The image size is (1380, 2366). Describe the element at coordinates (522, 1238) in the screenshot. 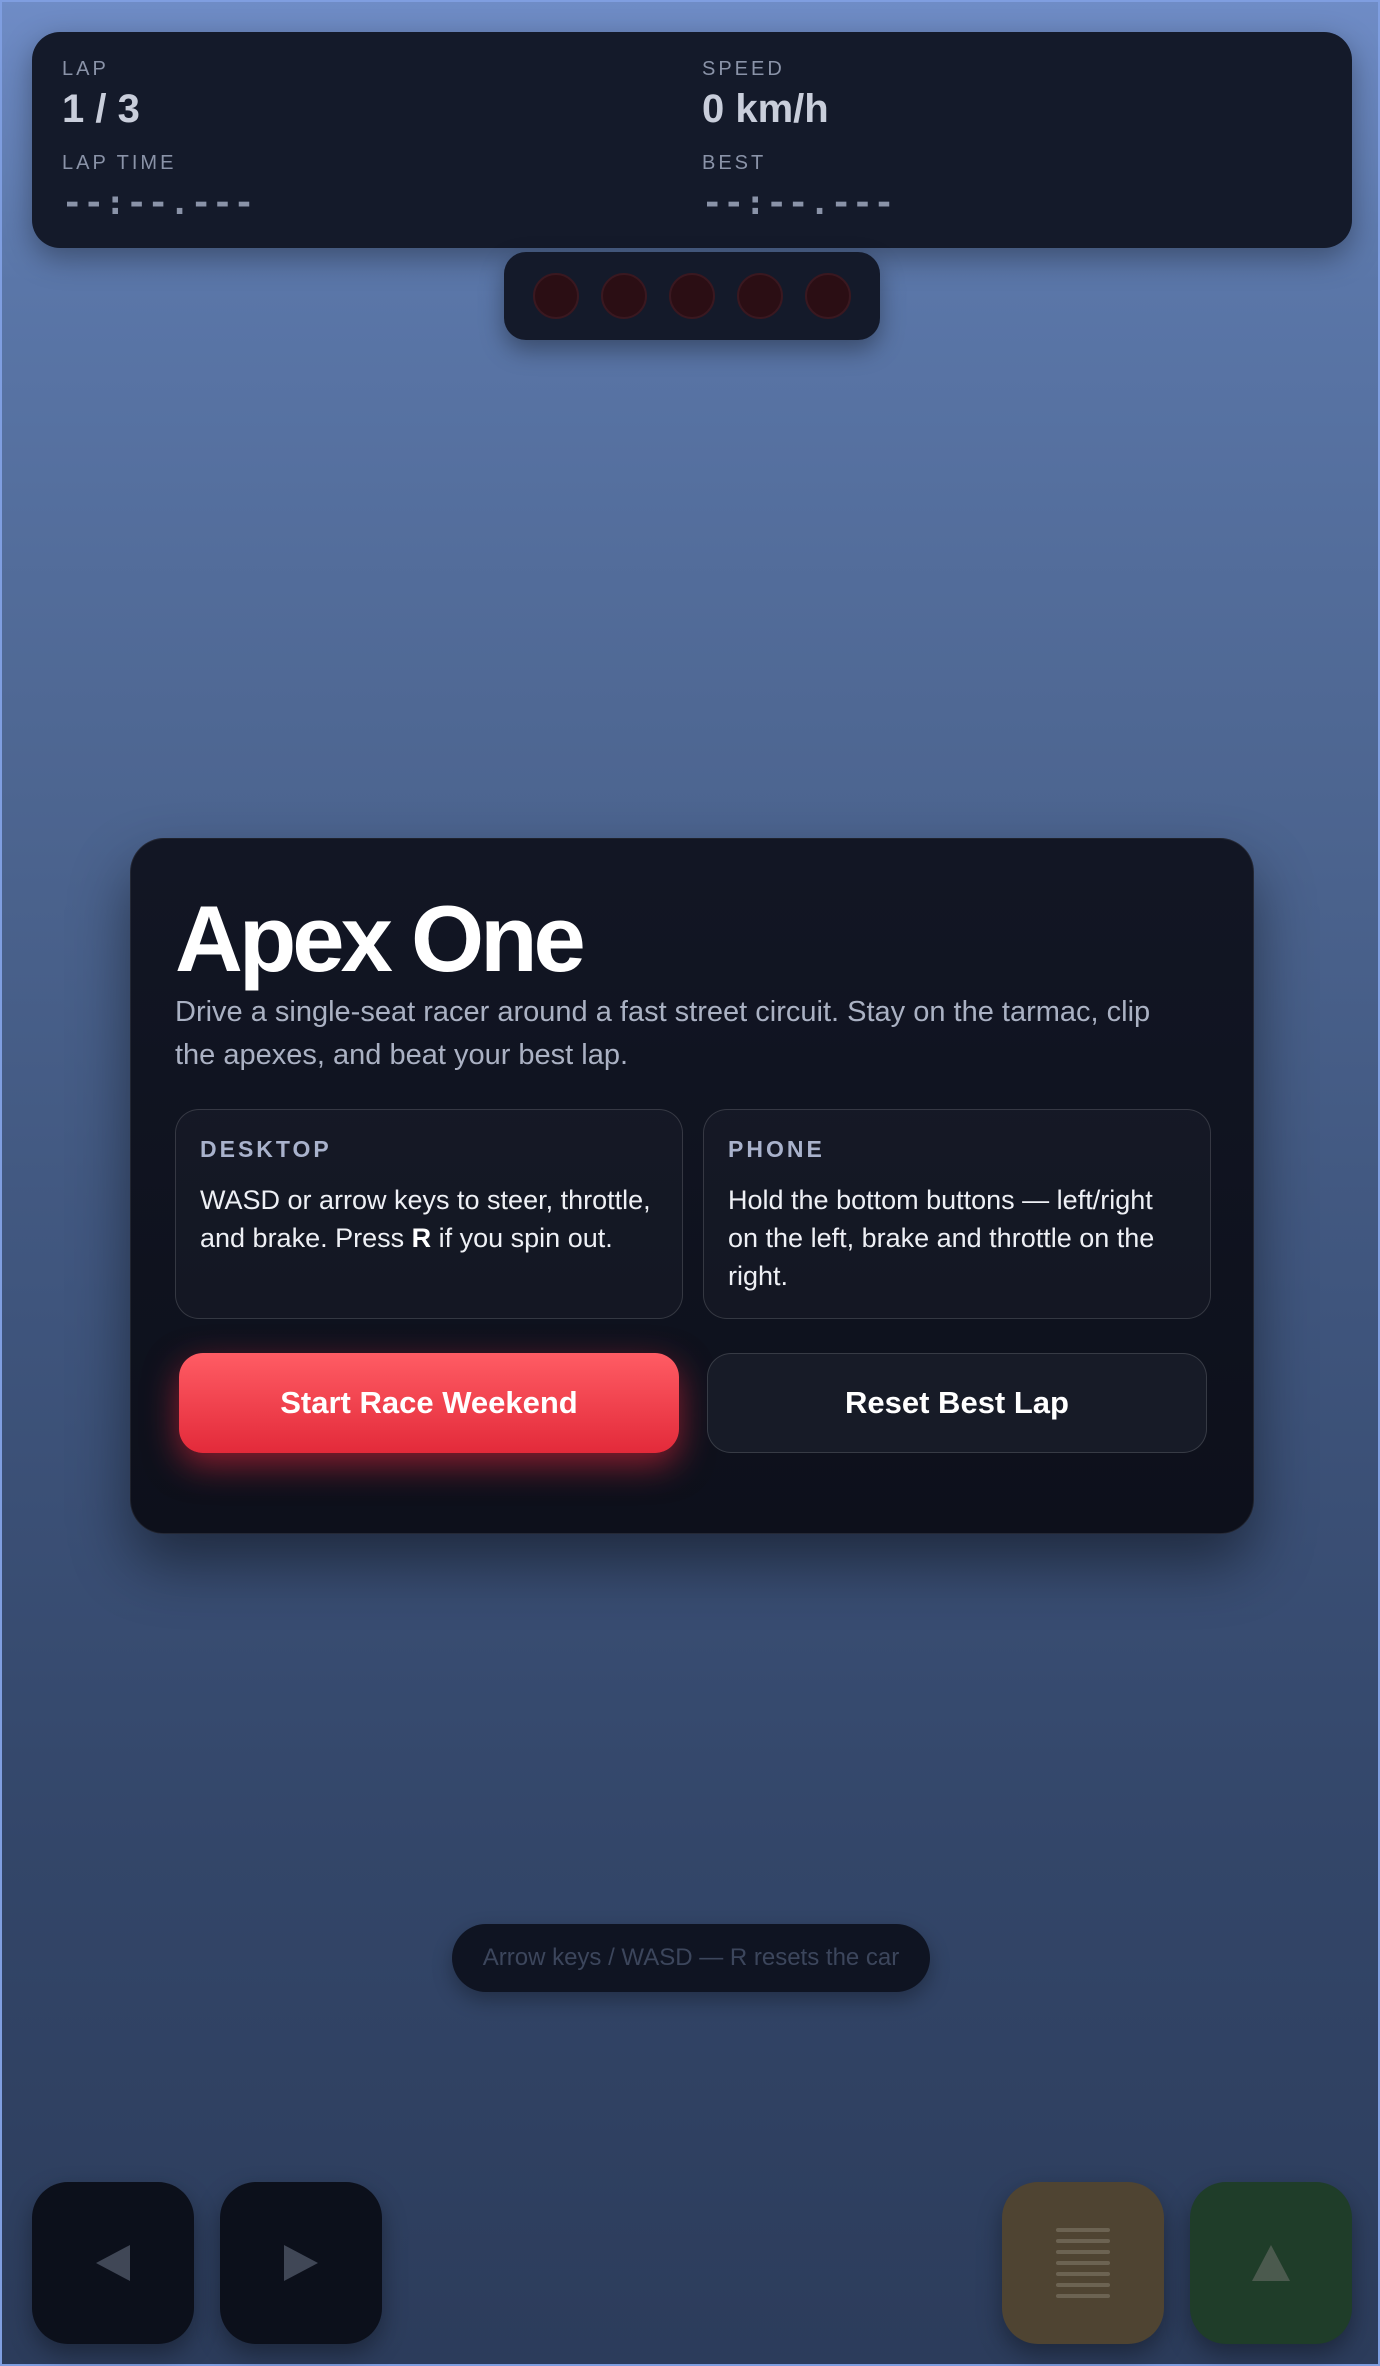

I see `desktop-text-after: if you spin out.` at that location.